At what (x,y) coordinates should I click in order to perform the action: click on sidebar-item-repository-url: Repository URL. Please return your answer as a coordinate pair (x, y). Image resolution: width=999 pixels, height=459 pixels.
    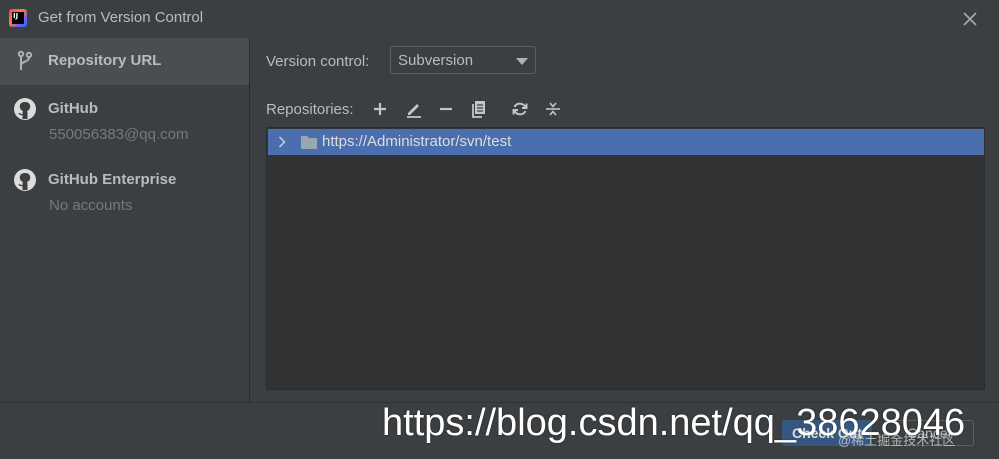
    Looking at the image, I should click on (124, 61).